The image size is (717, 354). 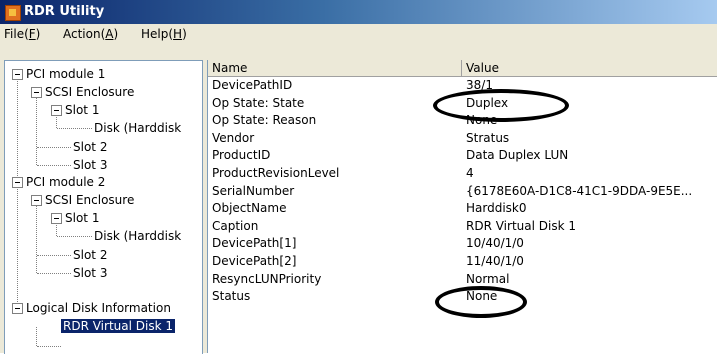 I want to click on app-icon, so click(x=13, y=13).